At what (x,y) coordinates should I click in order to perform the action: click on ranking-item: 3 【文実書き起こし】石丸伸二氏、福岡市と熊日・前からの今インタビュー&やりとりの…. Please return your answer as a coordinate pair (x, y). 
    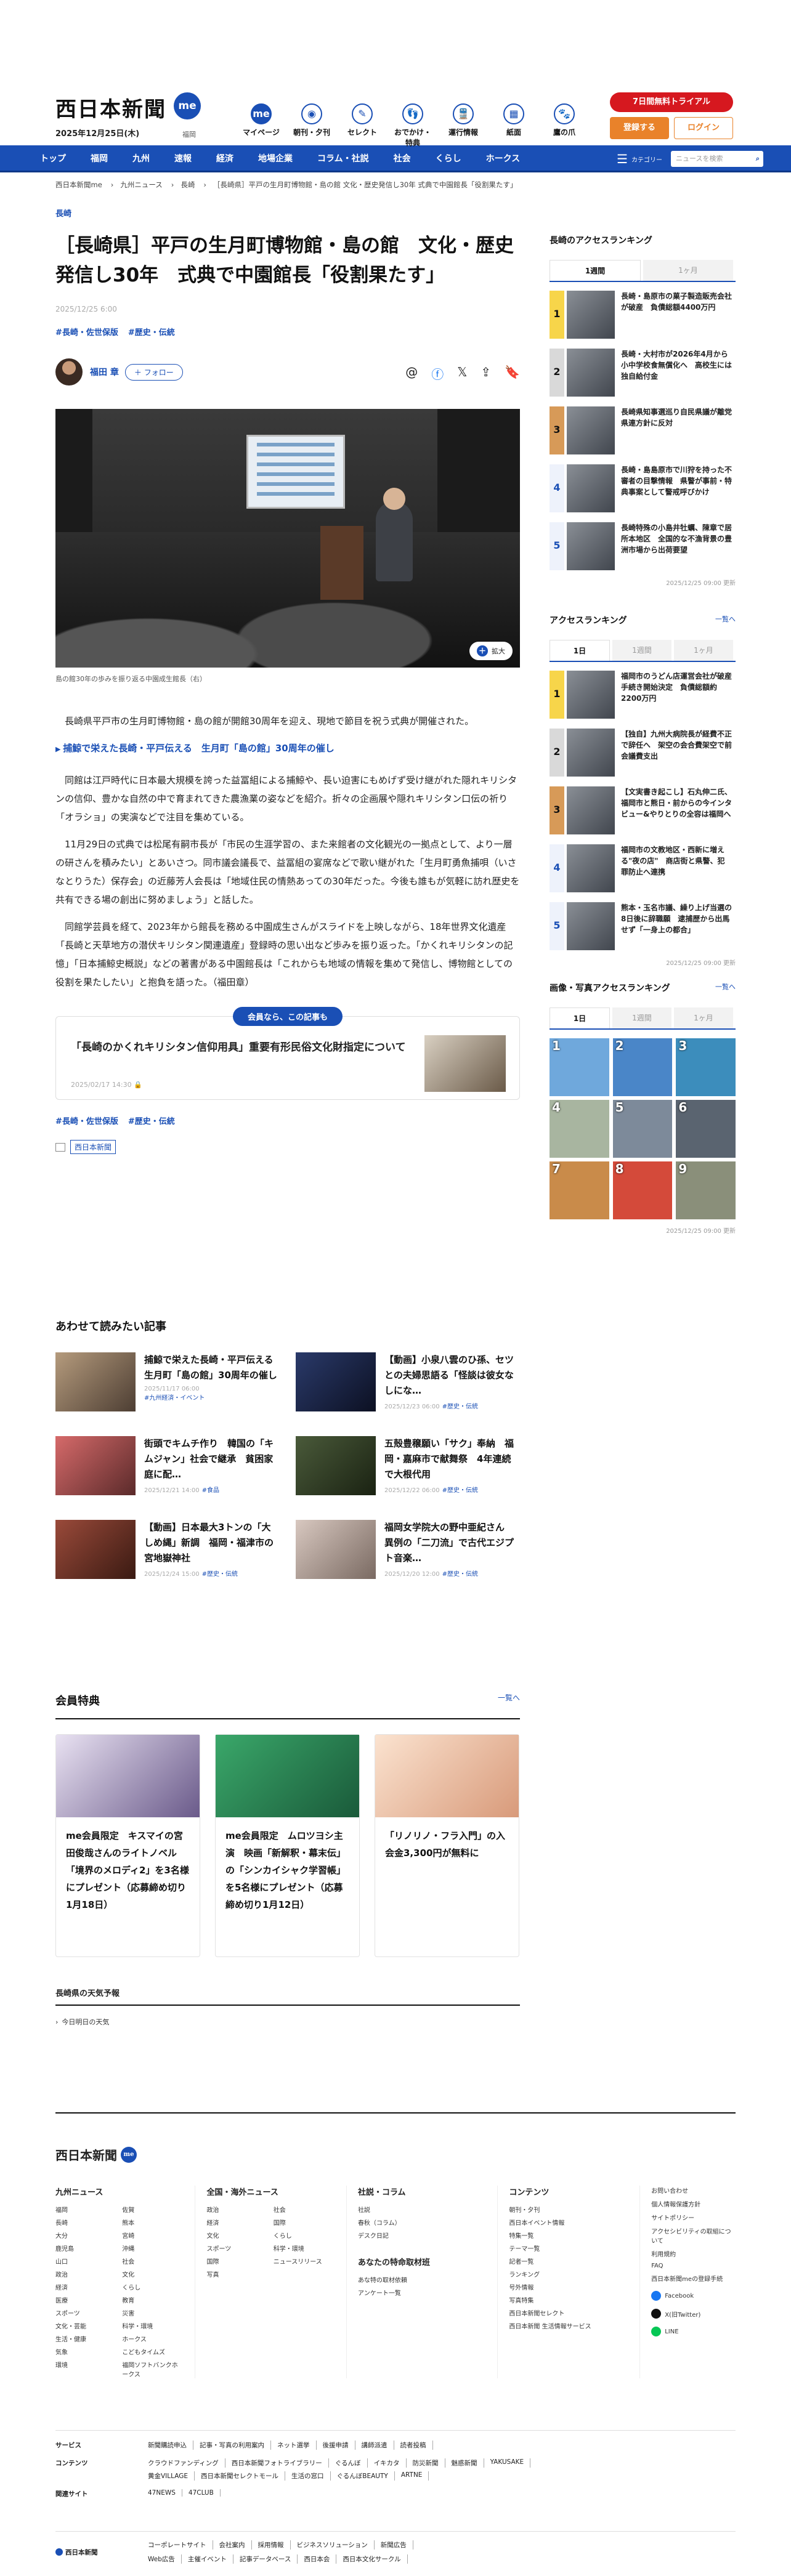
    Looking at the image, I should click on (643, 811).